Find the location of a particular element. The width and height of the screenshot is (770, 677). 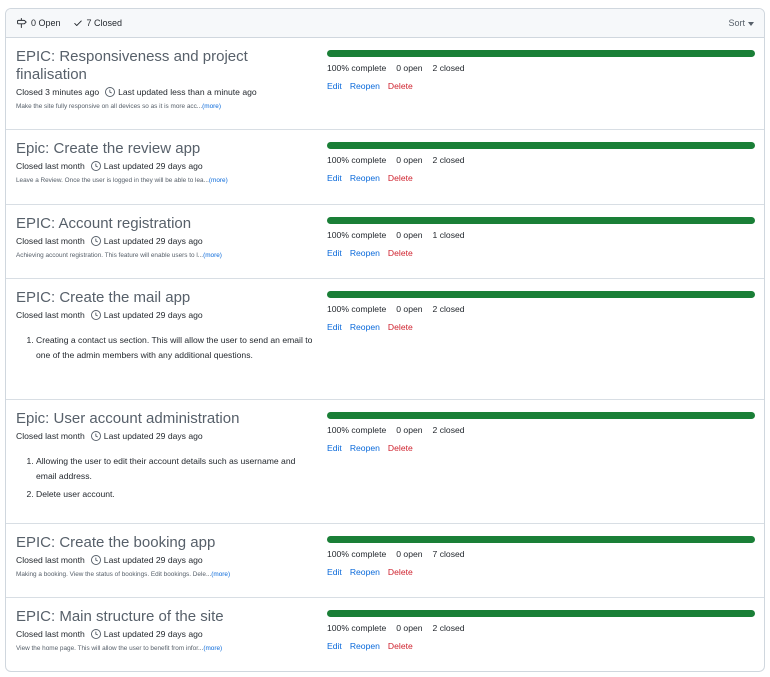

sort-dropdown: Sort is located at coordinates (741, 23).